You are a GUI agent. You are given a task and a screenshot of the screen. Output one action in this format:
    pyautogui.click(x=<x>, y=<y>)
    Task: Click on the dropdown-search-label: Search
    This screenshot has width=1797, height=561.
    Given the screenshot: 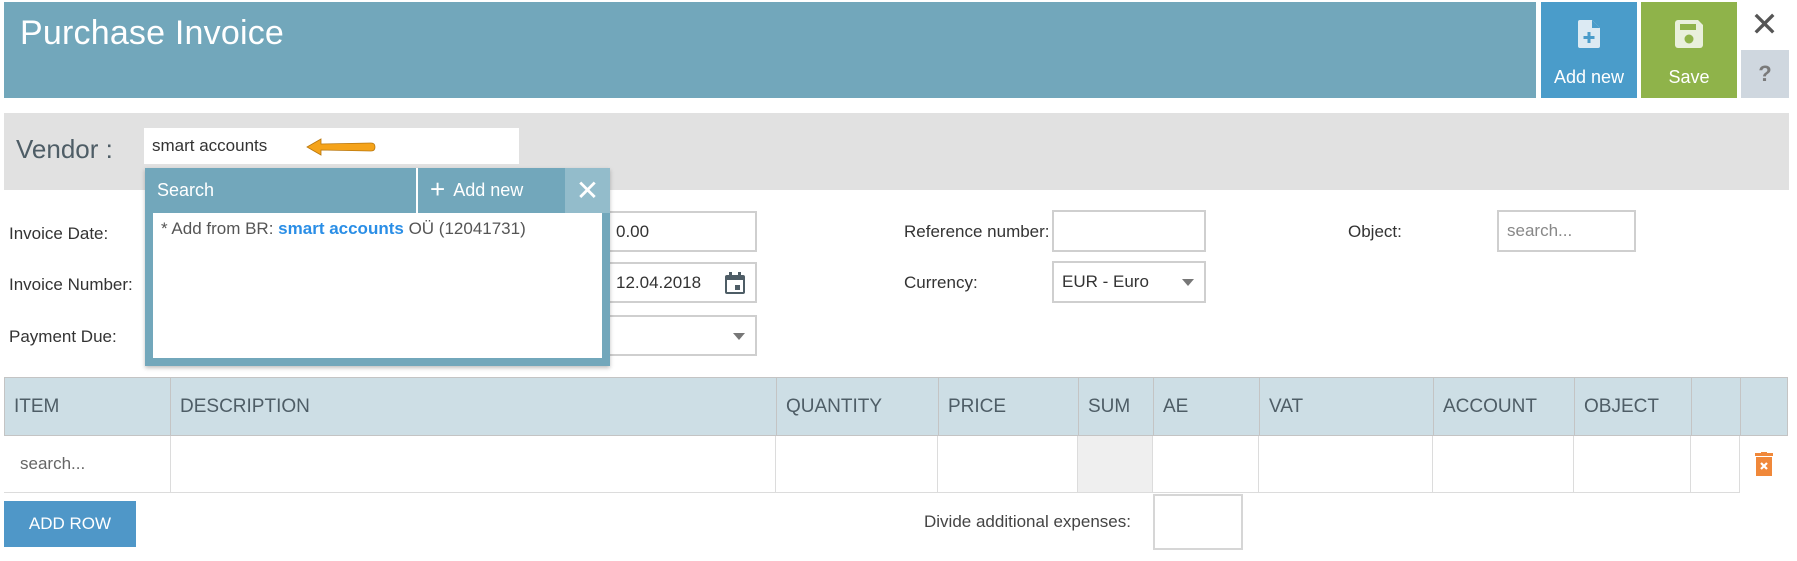 What is the action you would take?
    pyautogui.click(x=186, y=190)
    